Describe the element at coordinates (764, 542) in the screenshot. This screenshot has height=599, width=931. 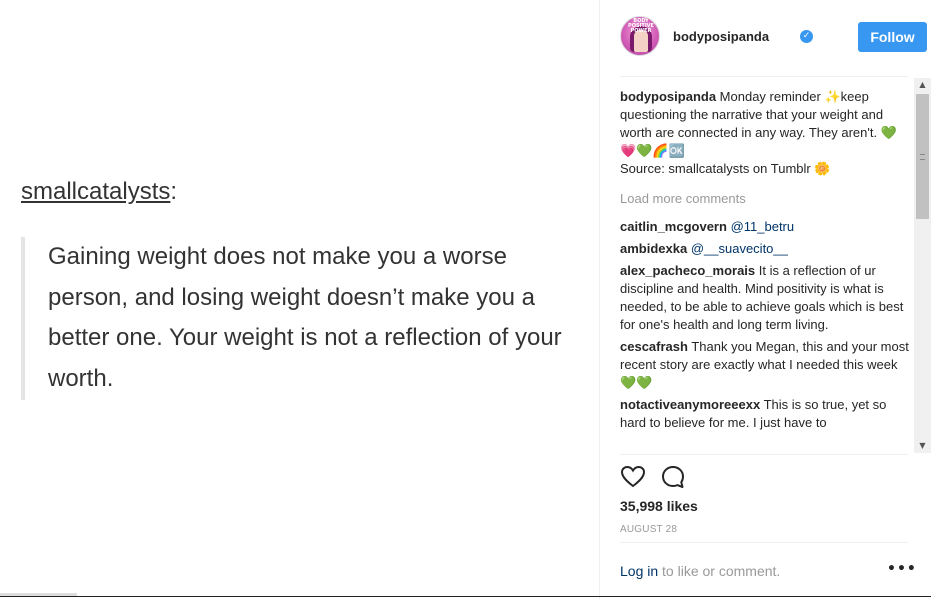
I see `footer-divider` at that location.